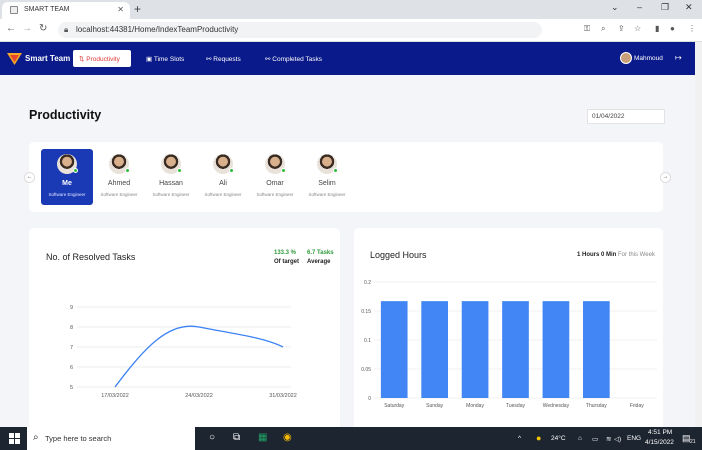 This screenshot has width=702, height=450. I want to click on x-tick-label: Friday, so click(637, 406).